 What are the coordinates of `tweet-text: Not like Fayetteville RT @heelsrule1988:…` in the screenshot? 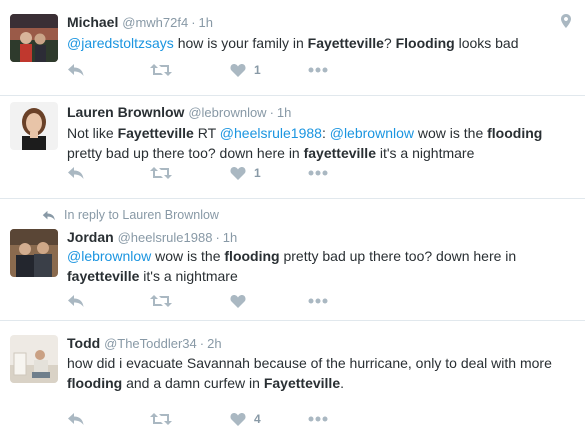 It's located at (320, 143).